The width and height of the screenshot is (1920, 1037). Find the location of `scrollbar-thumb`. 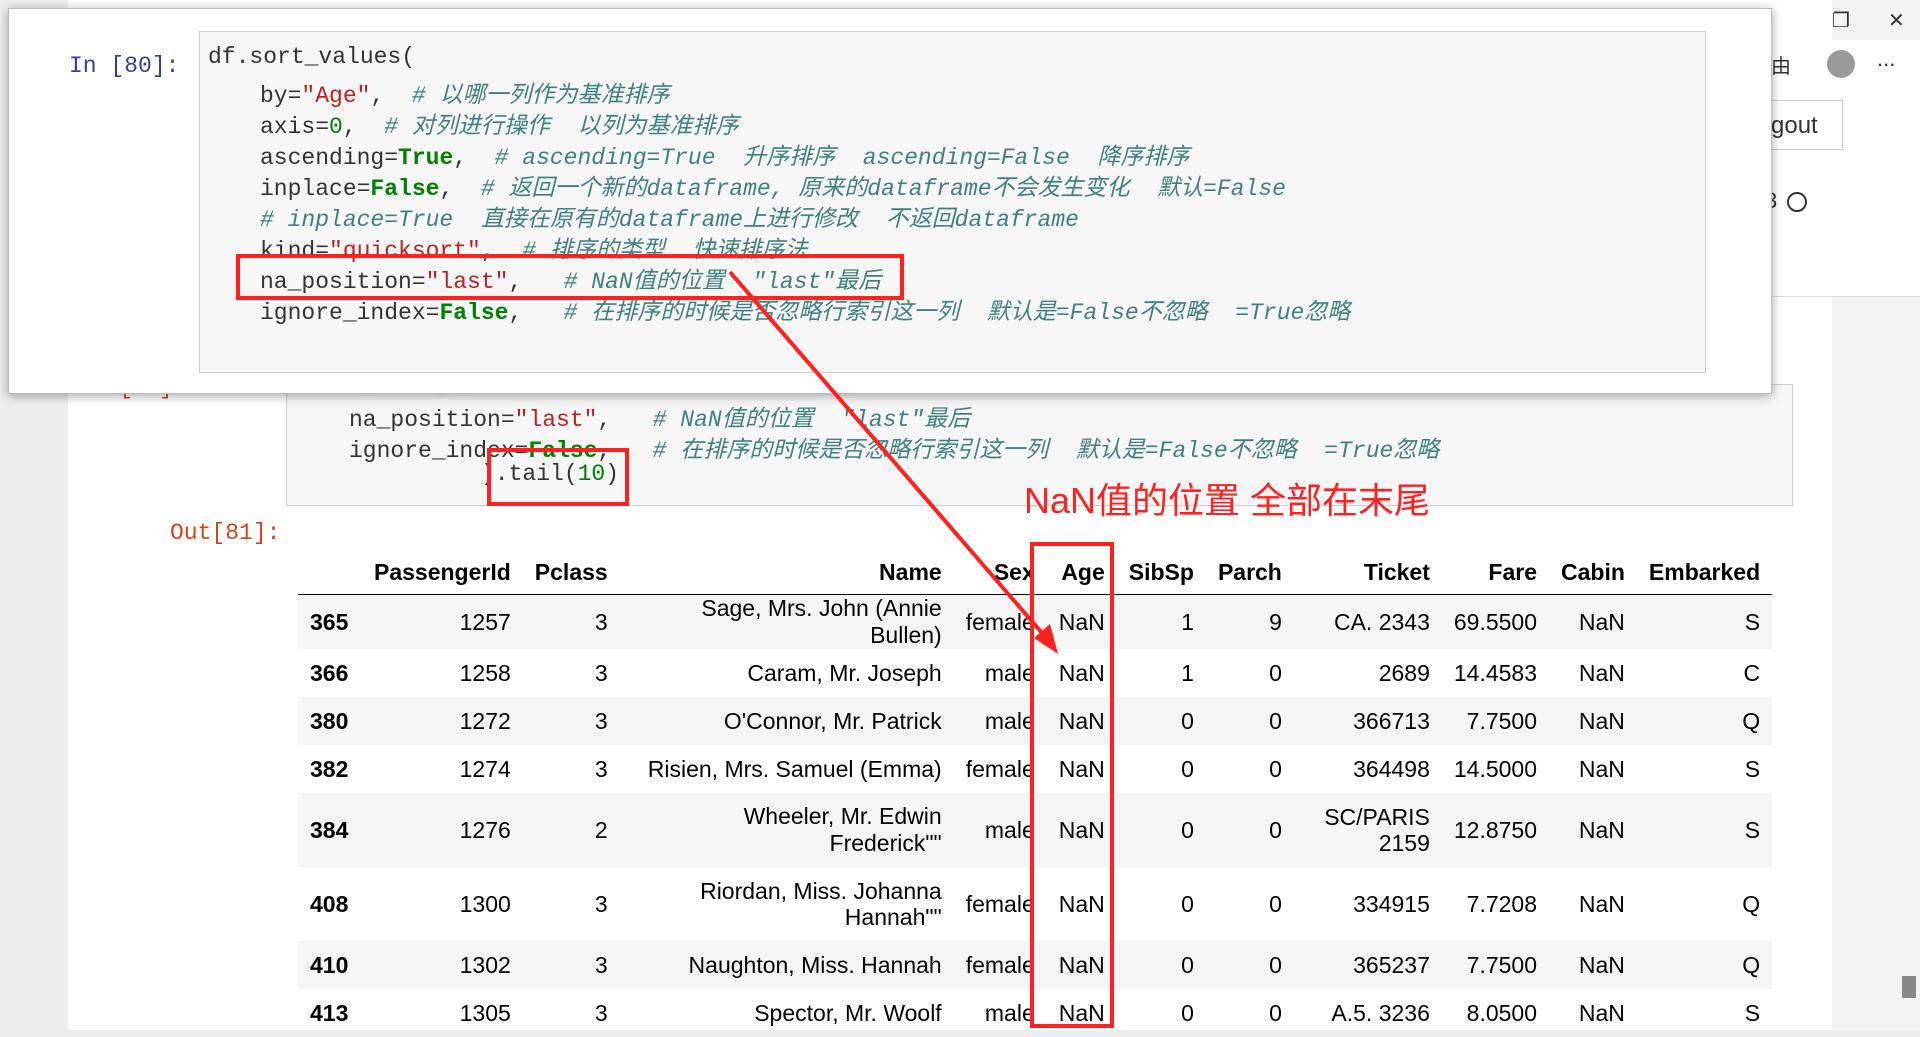

scrollbar-thumb is located at coordinates (1909, 987).